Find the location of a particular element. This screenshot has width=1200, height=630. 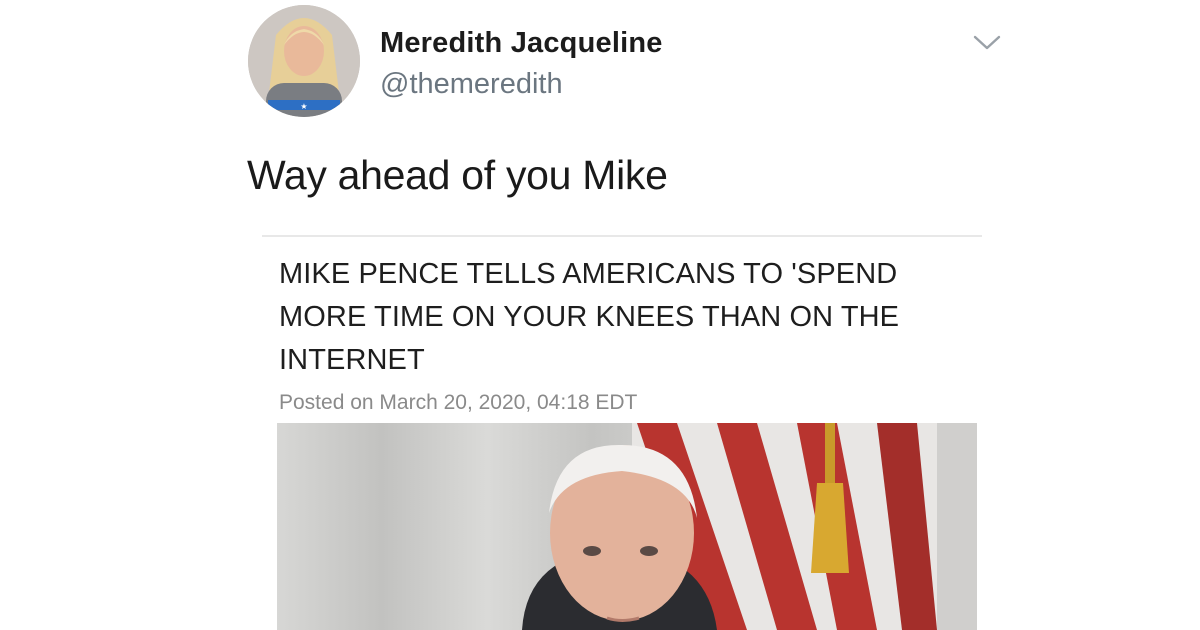

avatar-image: ★ is located at coordinates (304, 61).